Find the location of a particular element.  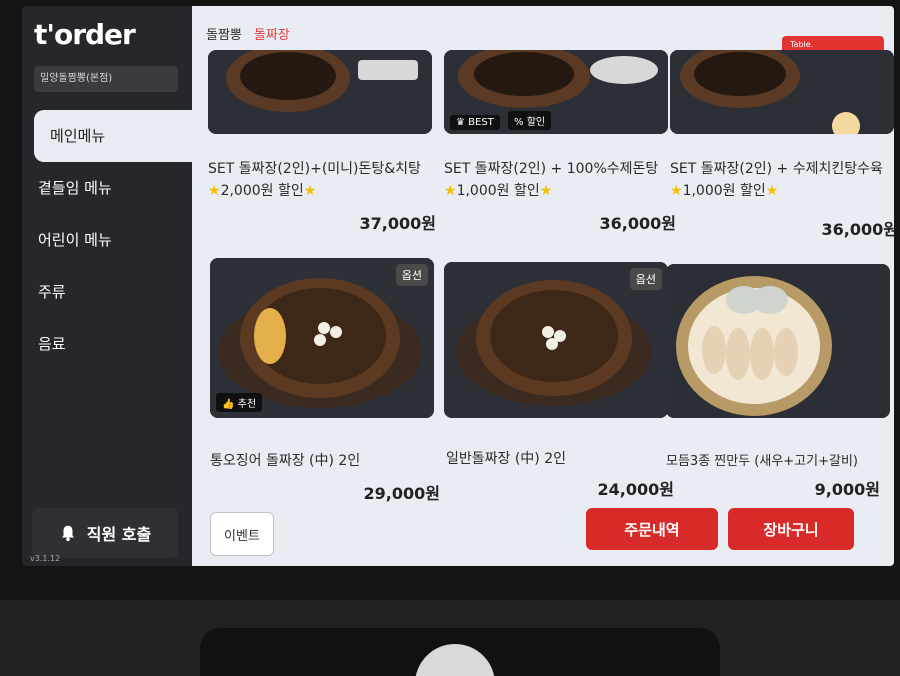

sidebar-item-alcohol: 주류 is located at coordinates (107, 292).